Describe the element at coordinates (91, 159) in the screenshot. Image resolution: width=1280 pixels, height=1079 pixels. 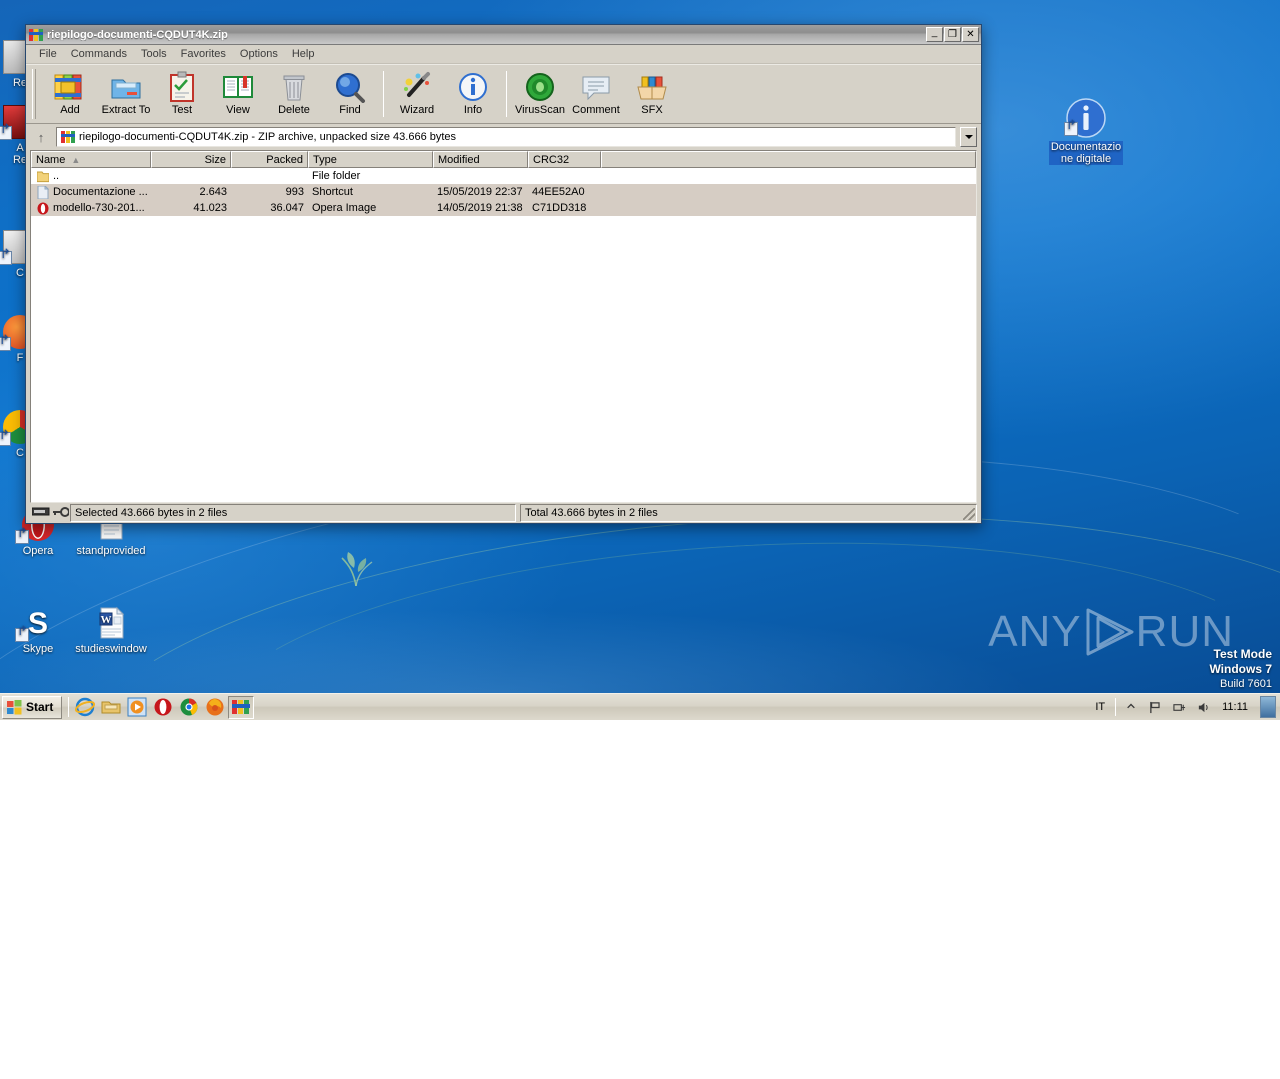
I see `column-header-name: Name ▲` at that location.